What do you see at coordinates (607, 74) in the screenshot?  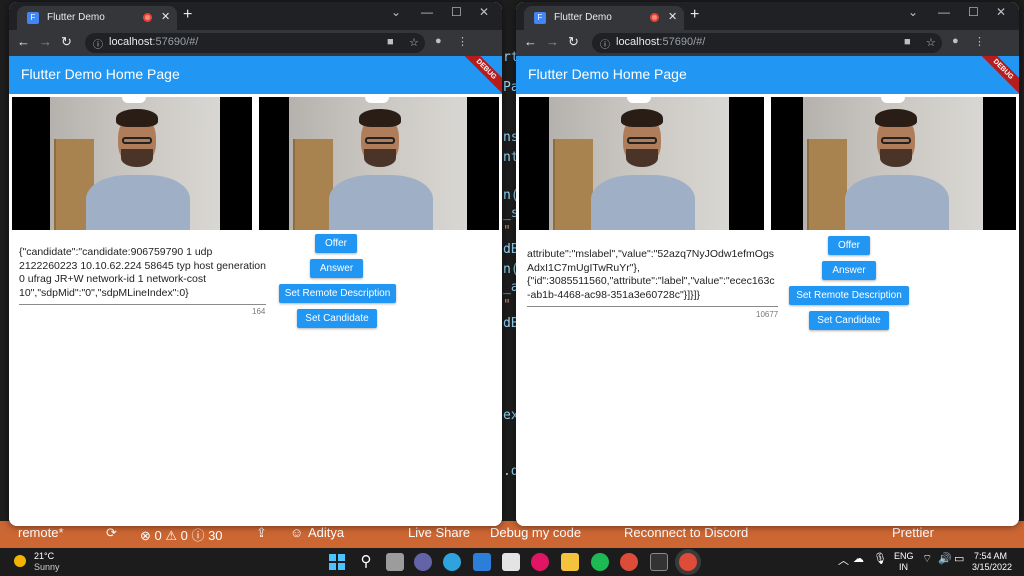 I see `app-title: Flutter Demo Home Page` at bounding box center [607, 74].